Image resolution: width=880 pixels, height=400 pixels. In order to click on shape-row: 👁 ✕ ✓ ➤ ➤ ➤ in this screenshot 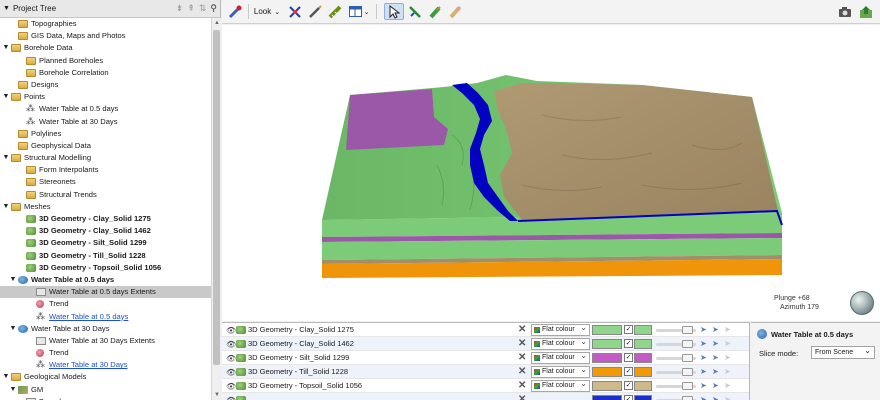, I will do `click(485, 396)`.